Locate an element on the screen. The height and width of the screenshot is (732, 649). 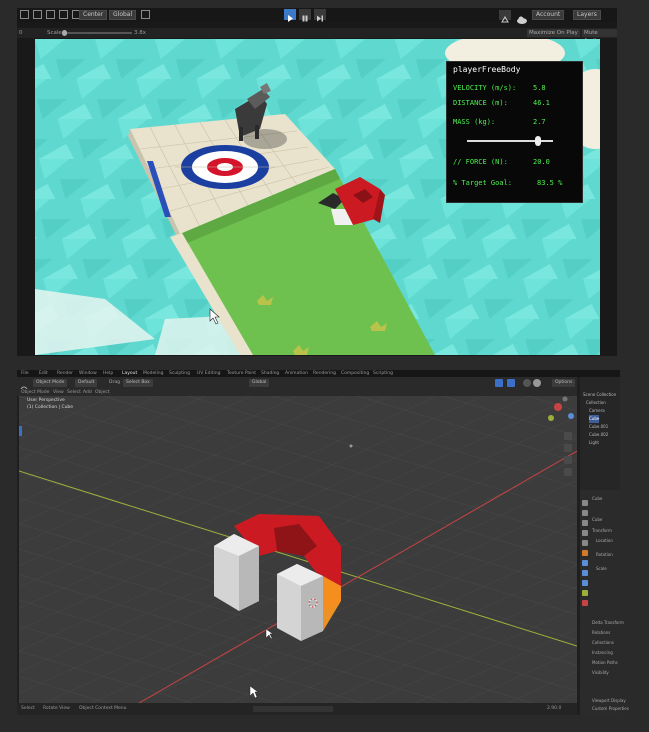
object-mode-dropdown: Object Mode is located at coordinates (50, 383).